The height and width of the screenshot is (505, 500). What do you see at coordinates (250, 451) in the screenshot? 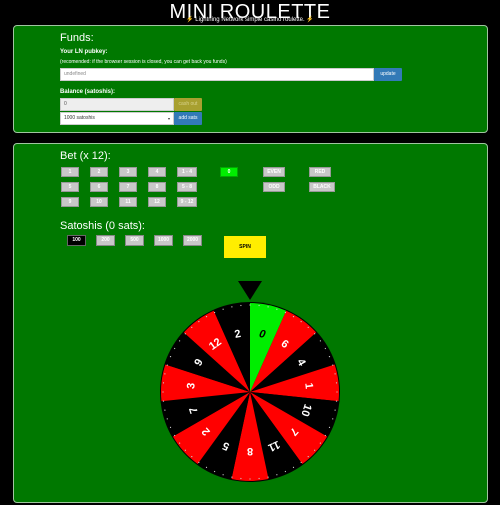
I see `wheel-pocket-label-8: 8` at bounding box center [250, 451].